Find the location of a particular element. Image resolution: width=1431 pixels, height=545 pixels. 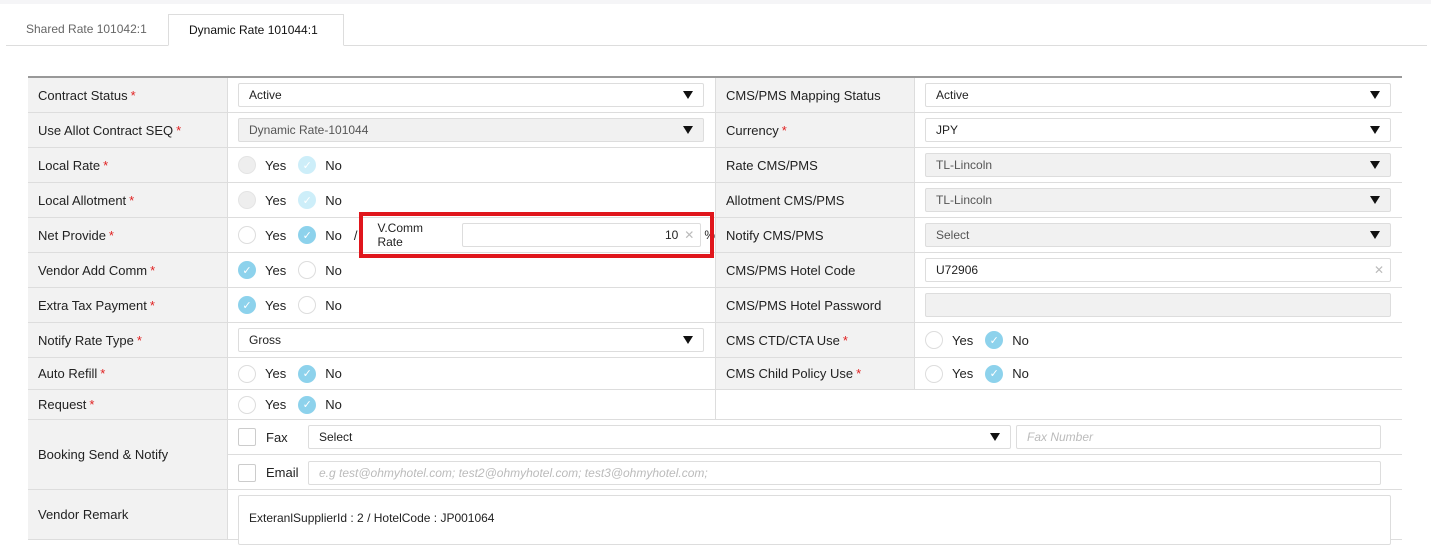

hotel-password-input is located at coordinates (1158, 305).